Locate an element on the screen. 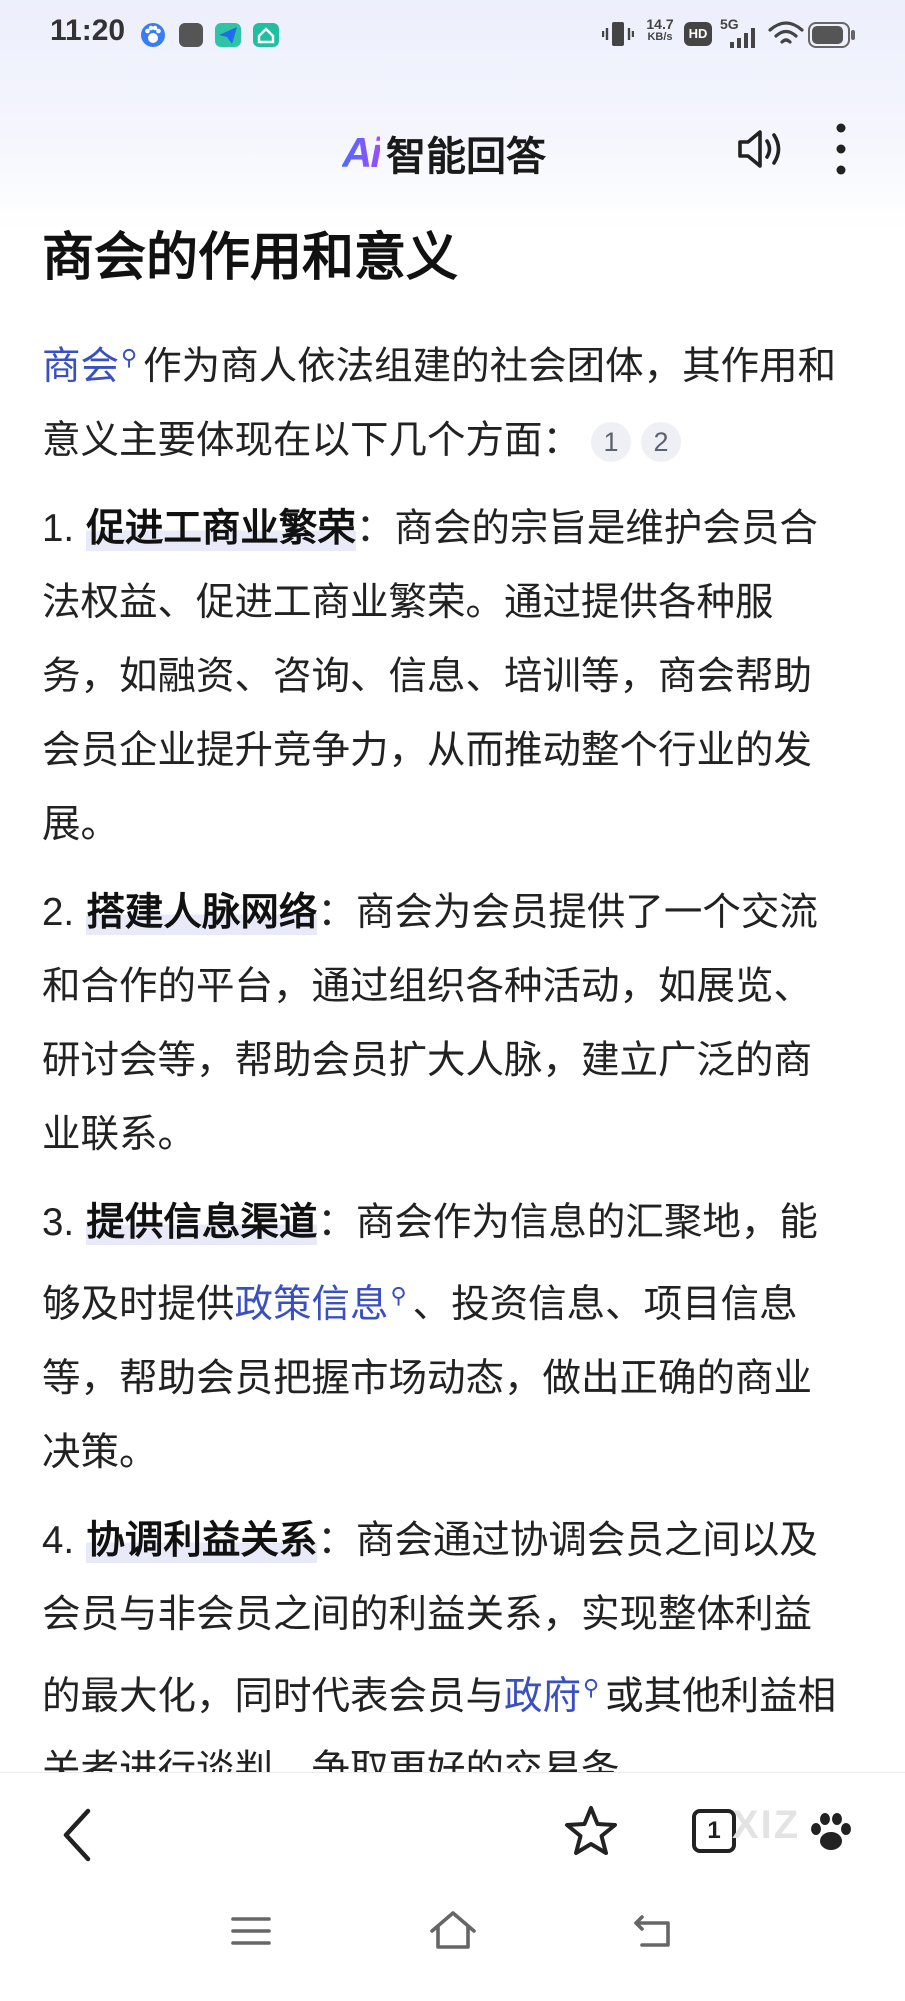 Image resolution: width=905 pixels, height=2001 pixels. logo-title: 智能回答 is located at coordinates (466, 157).